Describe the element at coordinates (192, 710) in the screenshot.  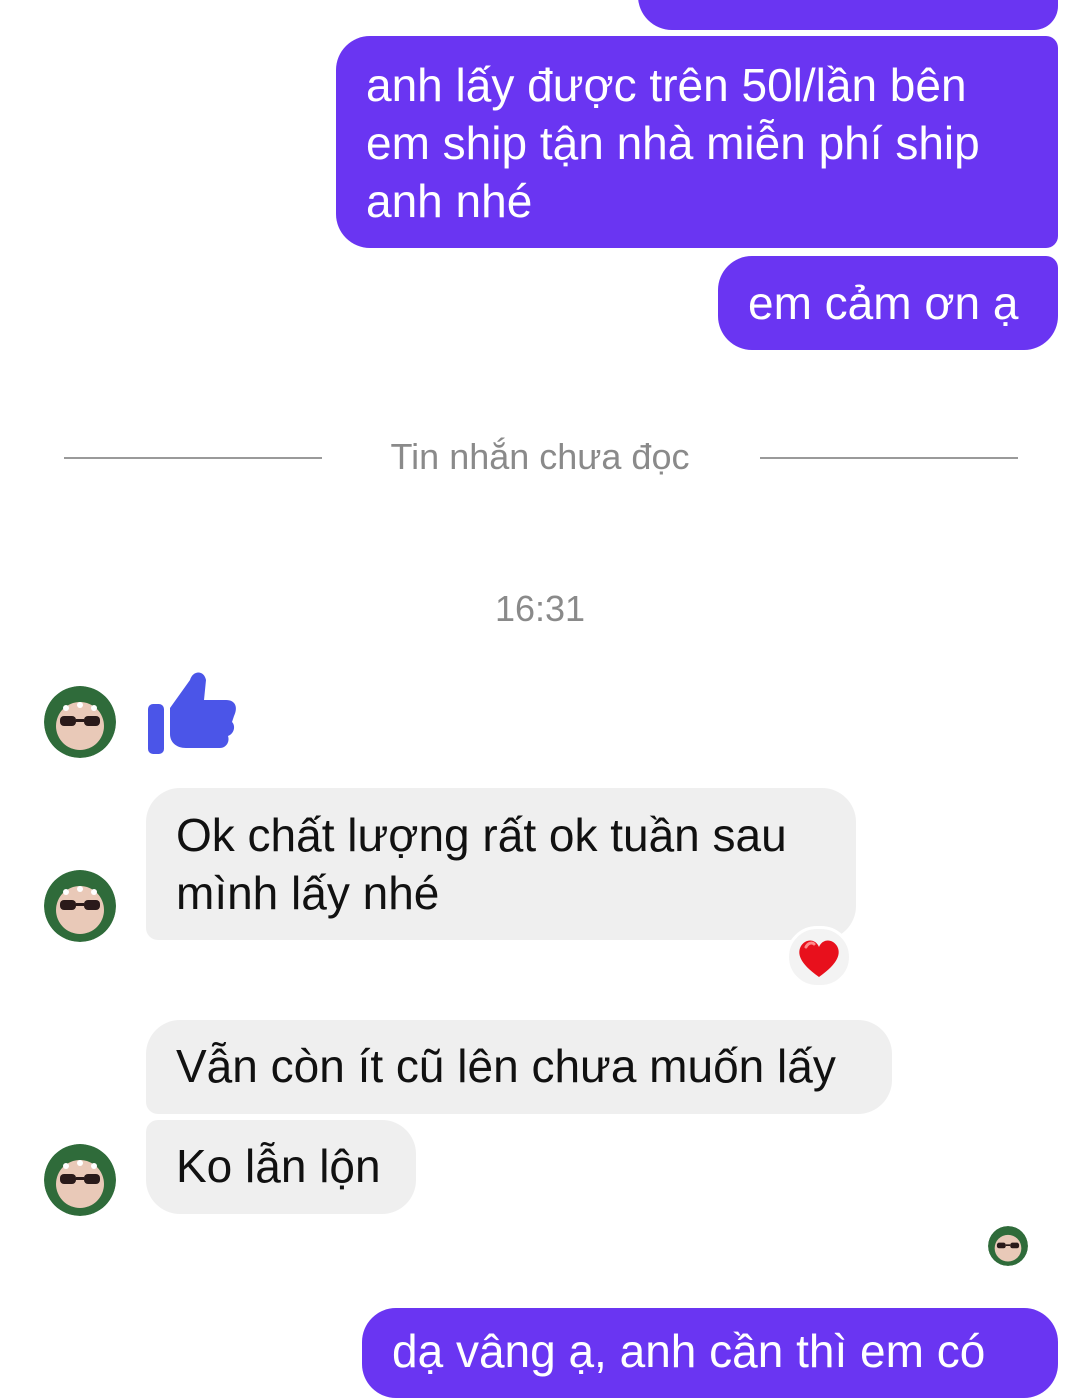
I see `thumbs-up-icon` at that location.